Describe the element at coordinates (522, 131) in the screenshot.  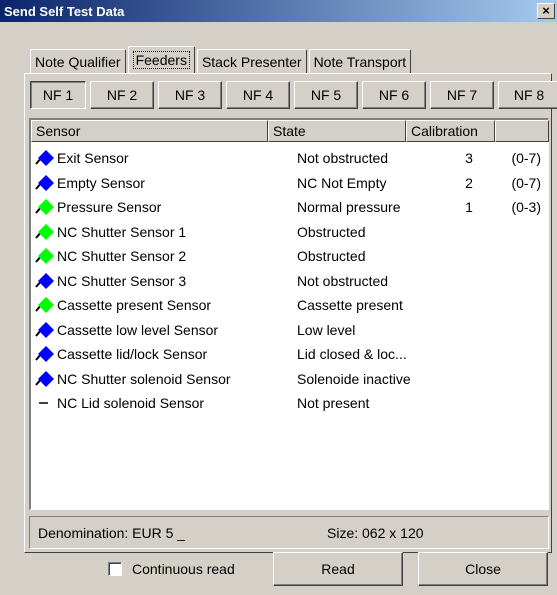
I see `column-header-extra` at that location.